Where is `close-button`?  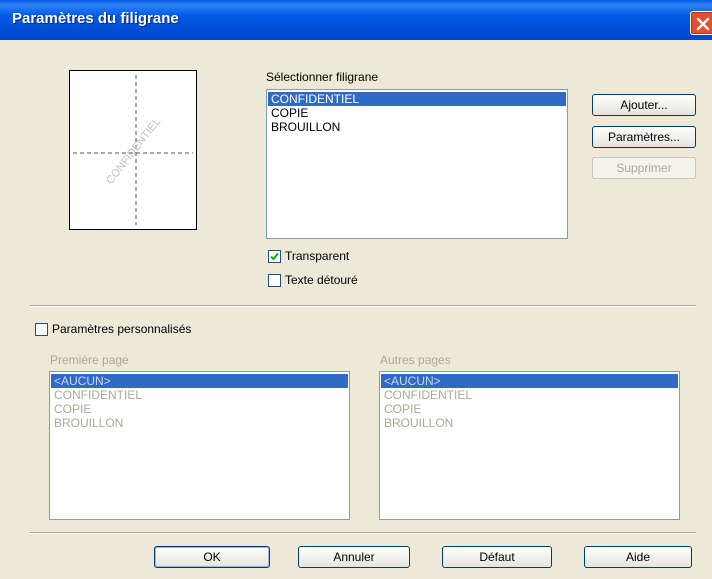 close-button is located at coordinates (701, 23).